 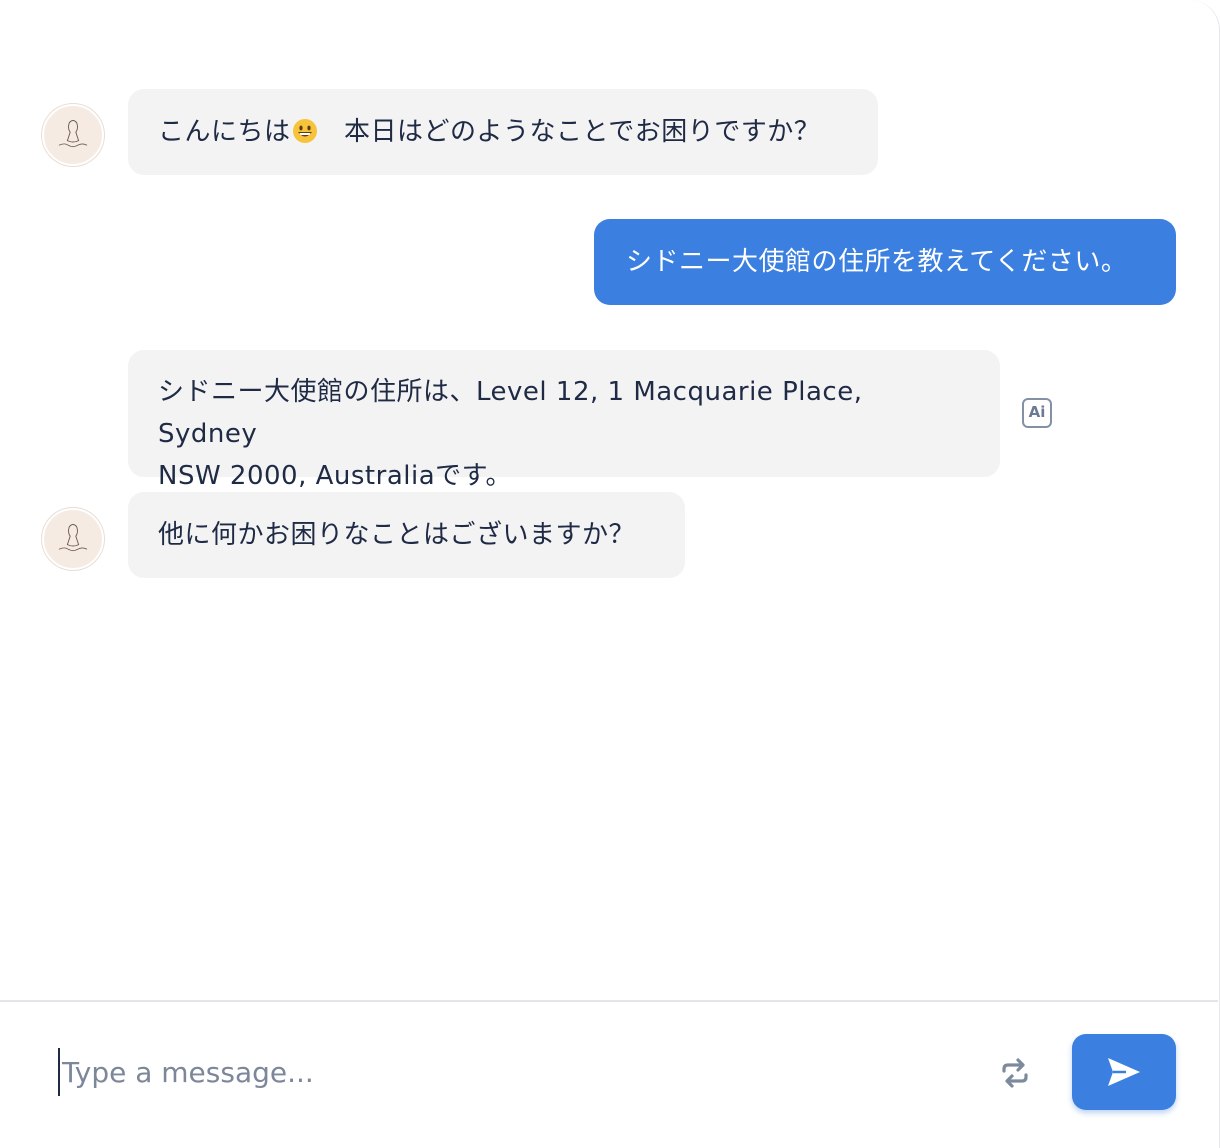 I want to click on greeting-text: こんにちは, so click(x=224, y=132).